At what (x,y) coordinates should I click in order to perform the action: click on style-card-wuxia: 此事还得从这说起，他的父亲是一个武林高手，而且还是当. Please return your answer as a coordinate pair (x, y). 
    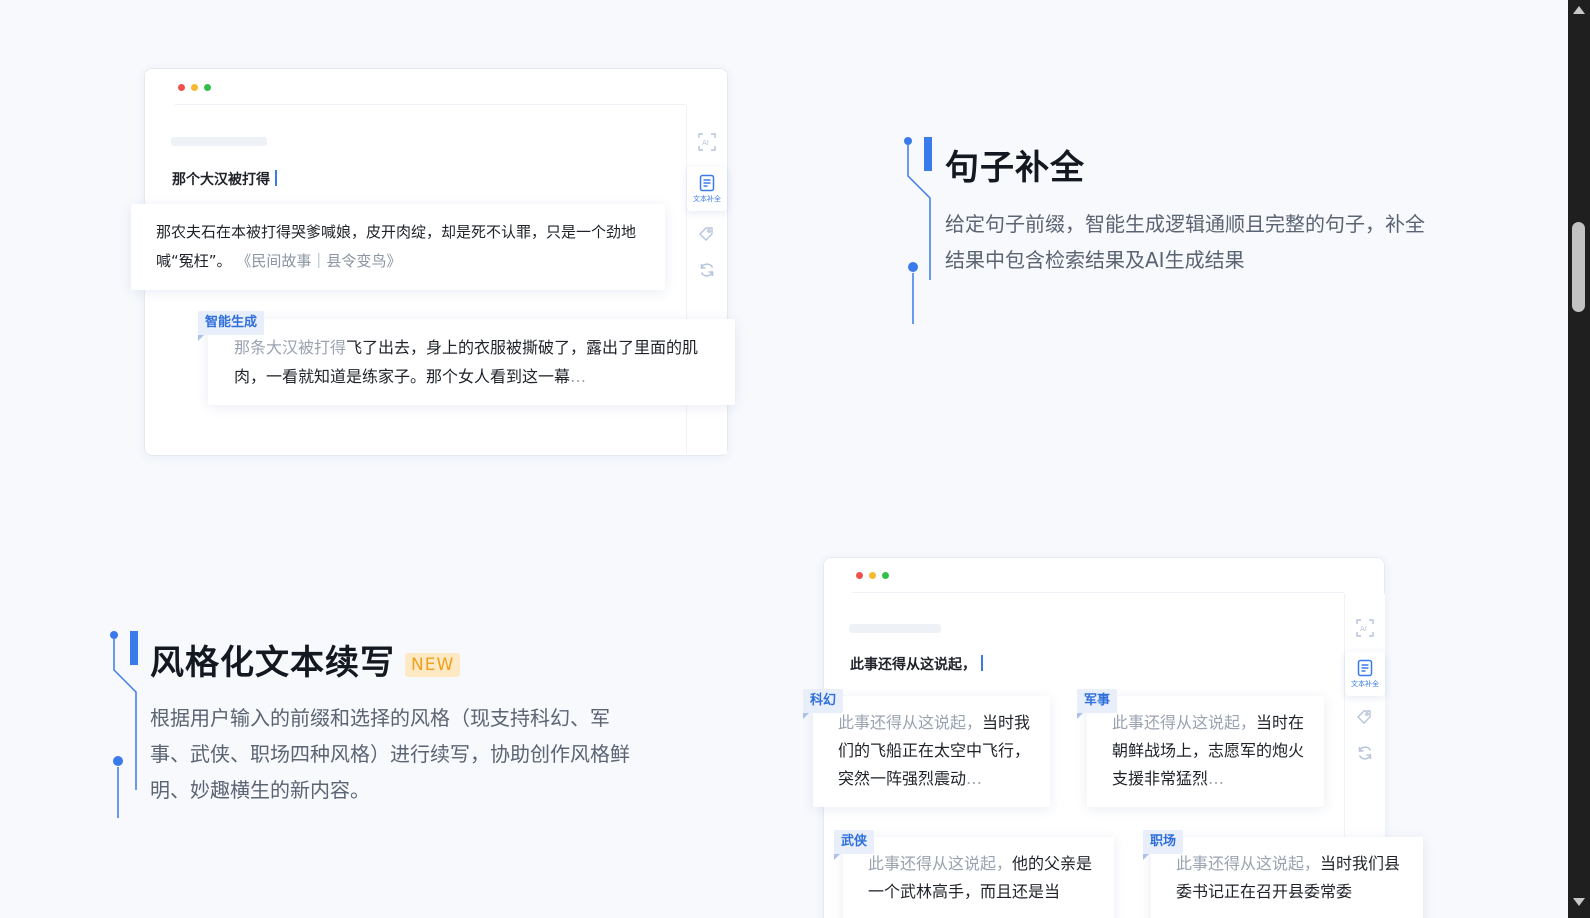
    Looking at the image, I should click on (978, 877).